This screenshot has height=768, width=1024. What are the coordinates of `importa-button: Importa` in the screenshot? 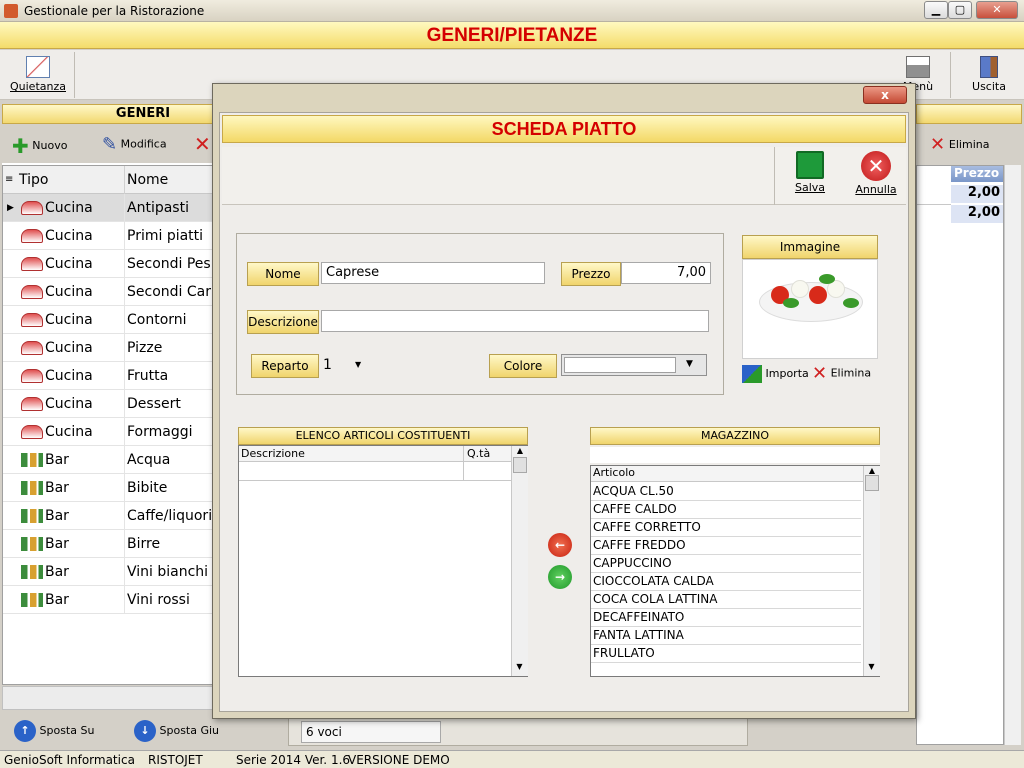 It's located at (775, 374).